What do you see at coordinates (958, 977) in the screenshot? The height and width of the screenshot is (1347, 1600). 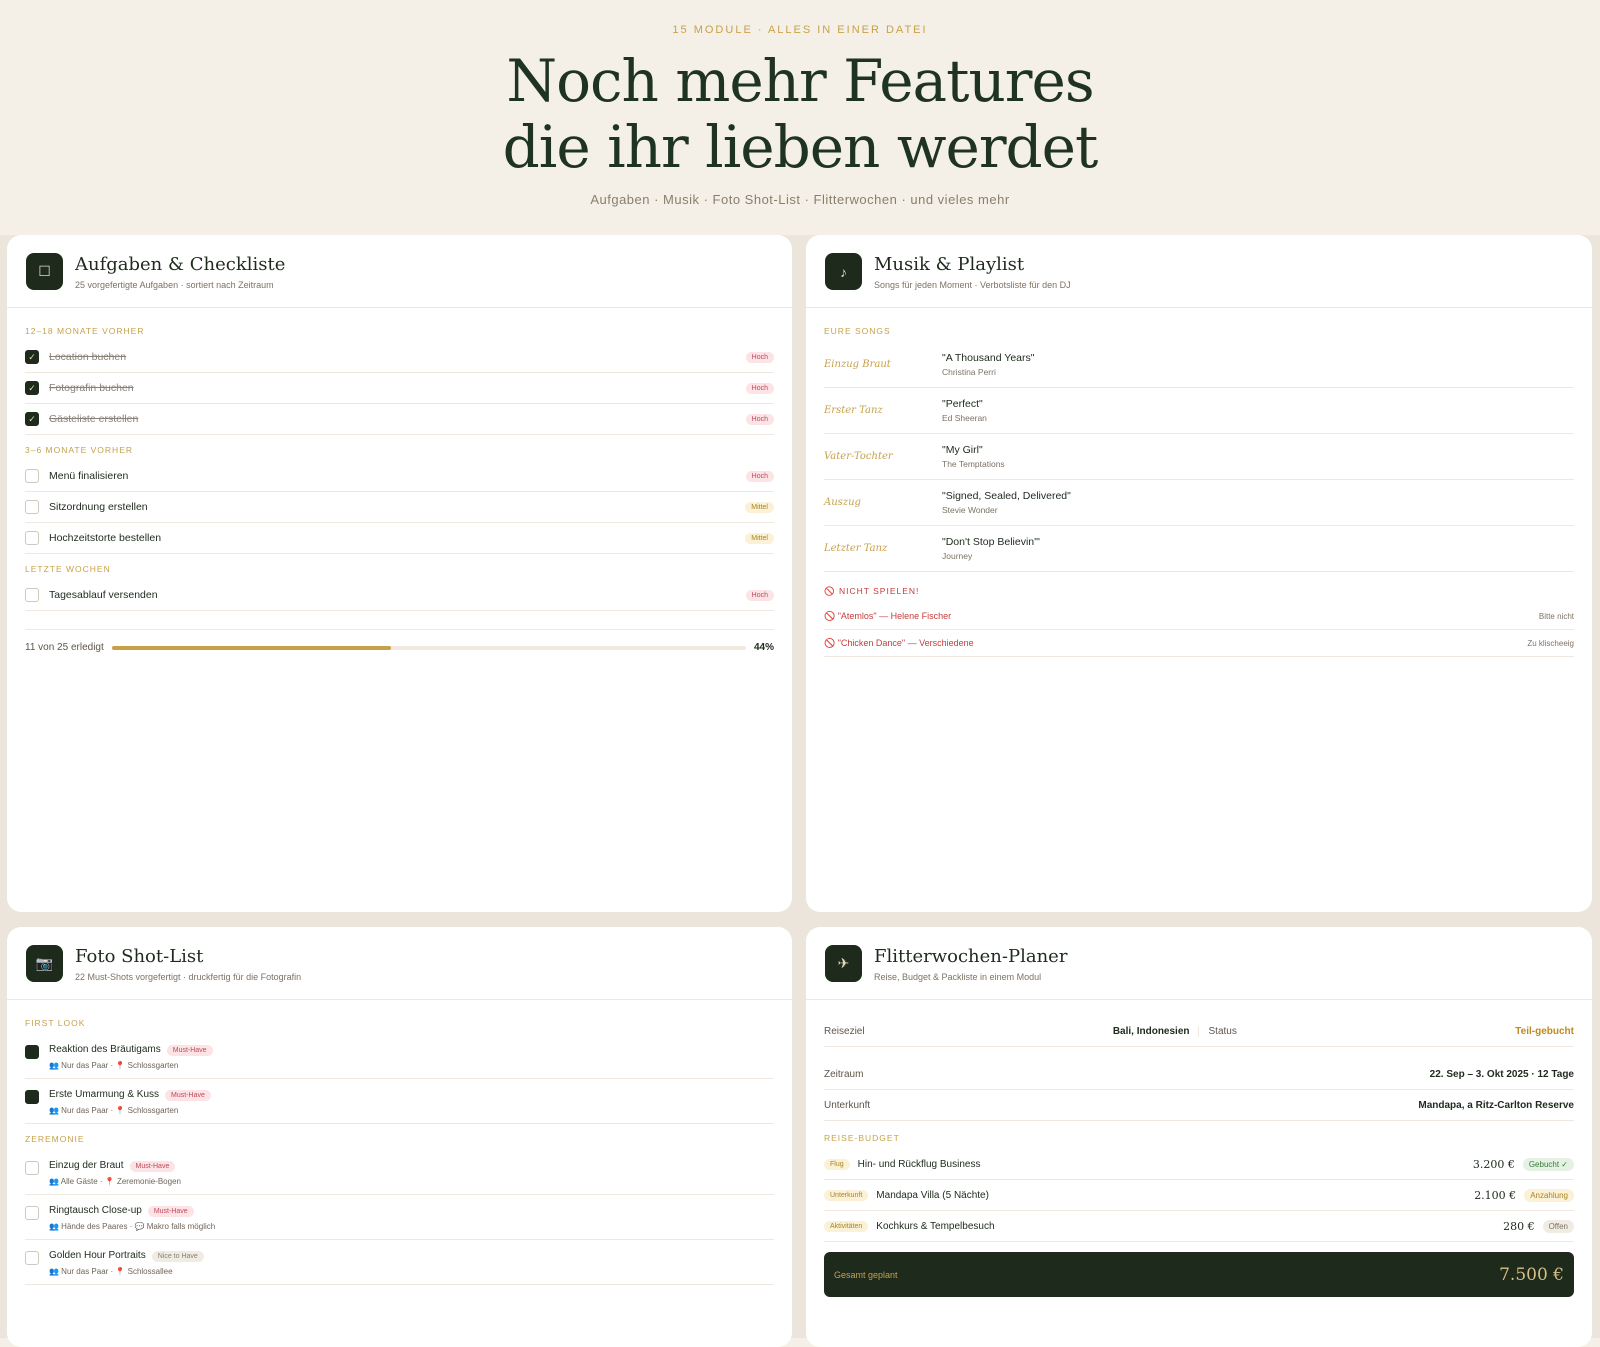 I see `honeymoon-card-subtitle: Reise, Budget & Packliste in einem Modul` at bounding box center [958, 977].